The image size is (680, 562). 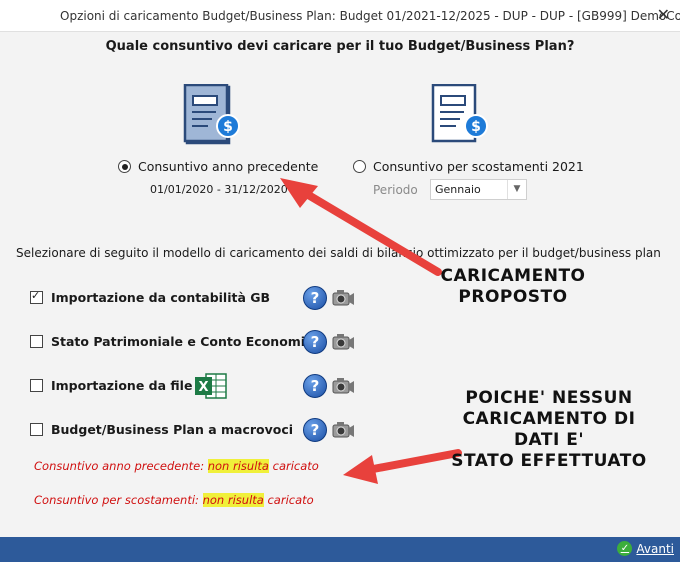 I want to click on annotation-caricamento-proposto: CARICAMENTO PROPOSTO, so click(x=513, y=287).